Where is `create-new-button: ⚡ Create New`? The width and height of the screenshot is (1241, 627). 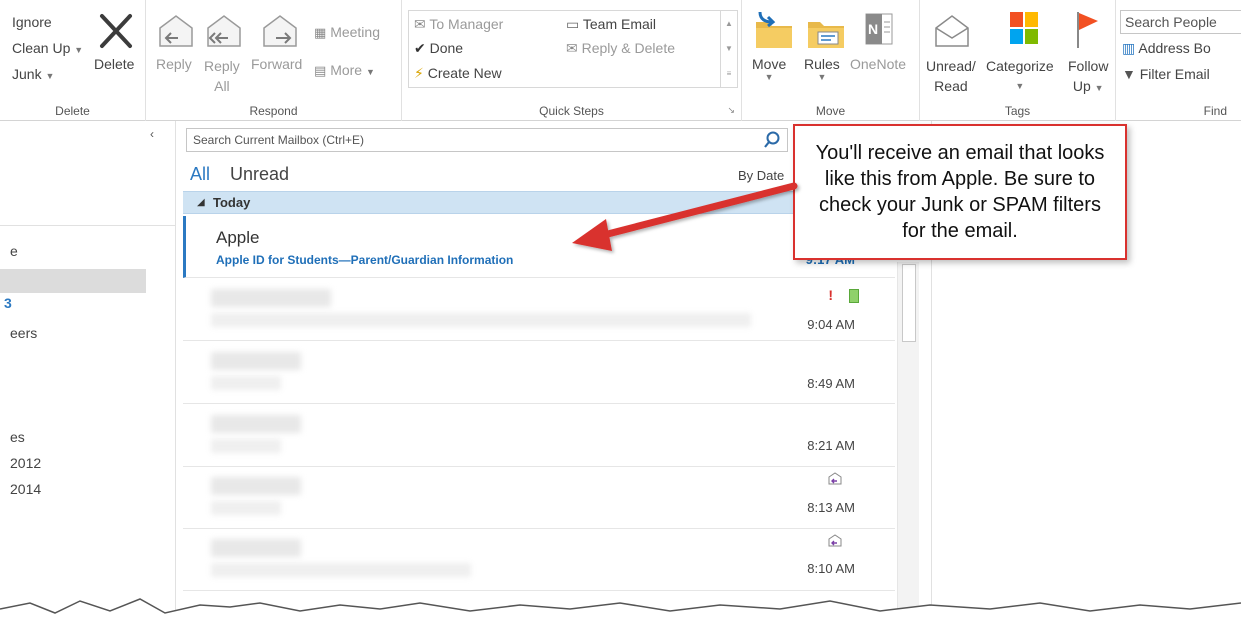
create-new-button: ⚡ Create New is located at coordinates (458, 73).